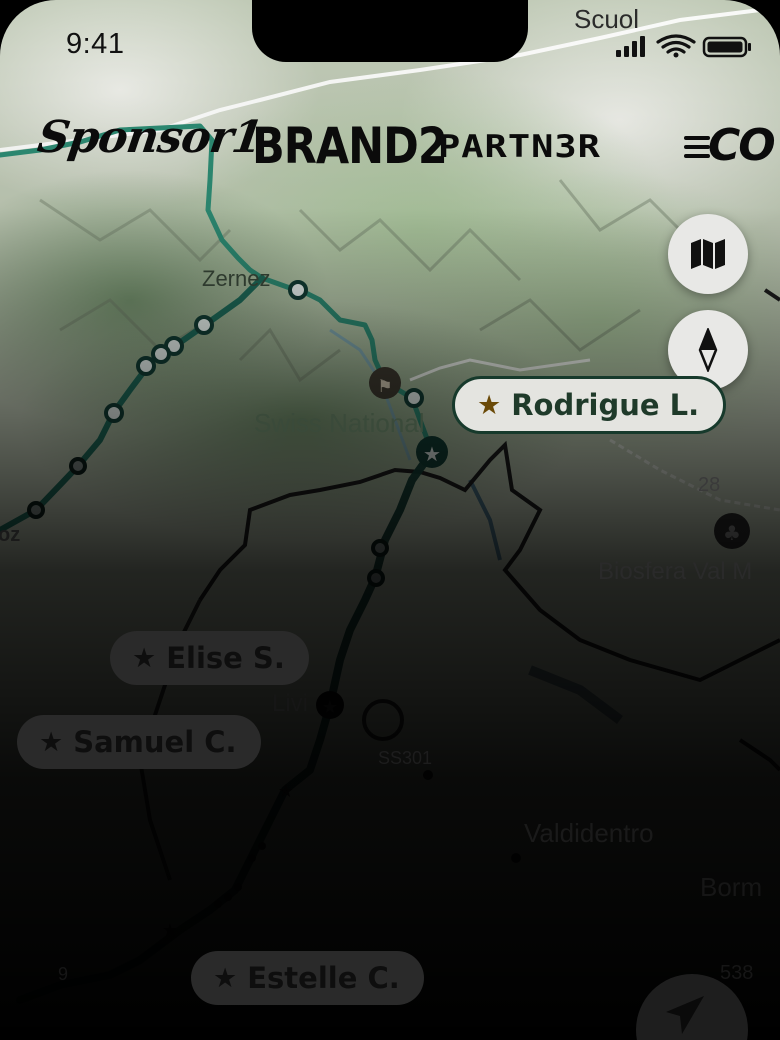 The width and height of the screenshot is (780, 1040). Describe the element at coordinates (685, 1015) in the screenshot. I see `navigation-arrow-icon` at that location.